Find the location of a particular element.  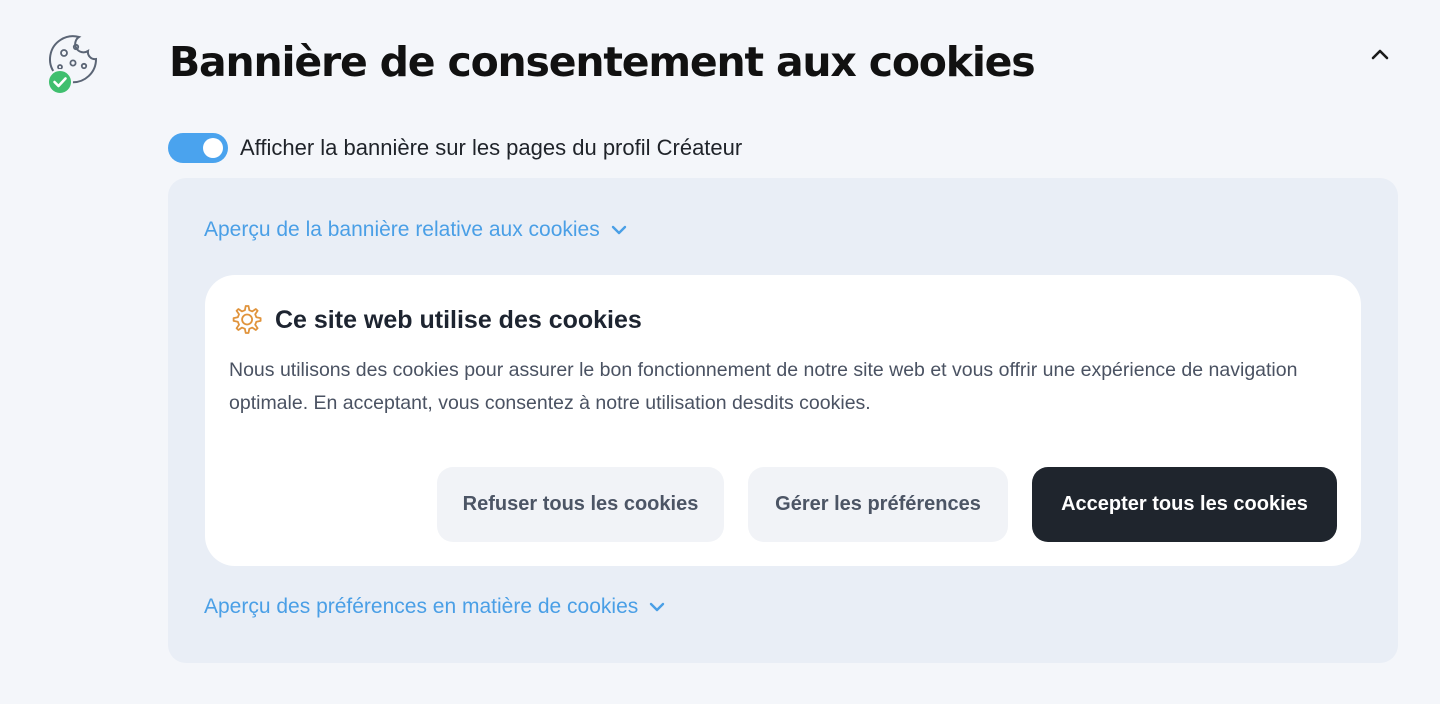

banner-header: Ce site web utilise des cookies is located at coordinates (435, 320).